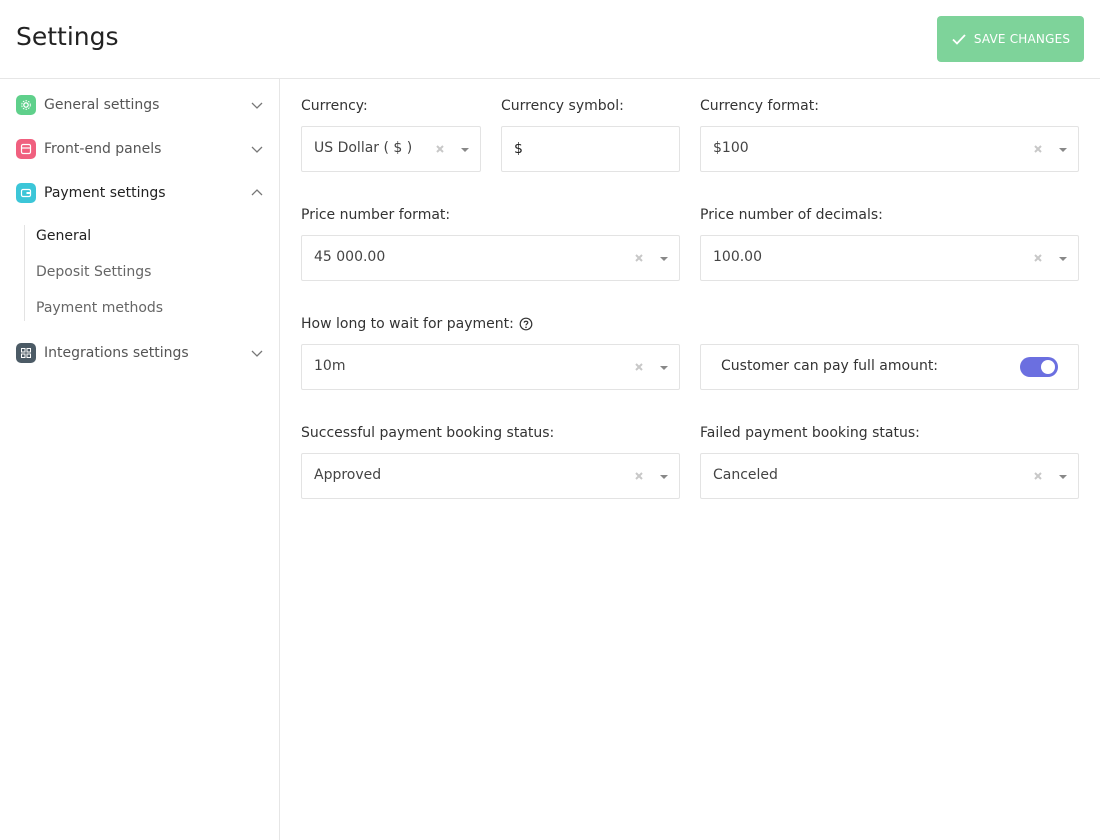 The height and width of the screenshot is (840, 1100). What do you see at coordinates (99, 308) in the screenshot?
I see `submenu-item-payment-methods: Payment methods` at bounding box center [99, 308].